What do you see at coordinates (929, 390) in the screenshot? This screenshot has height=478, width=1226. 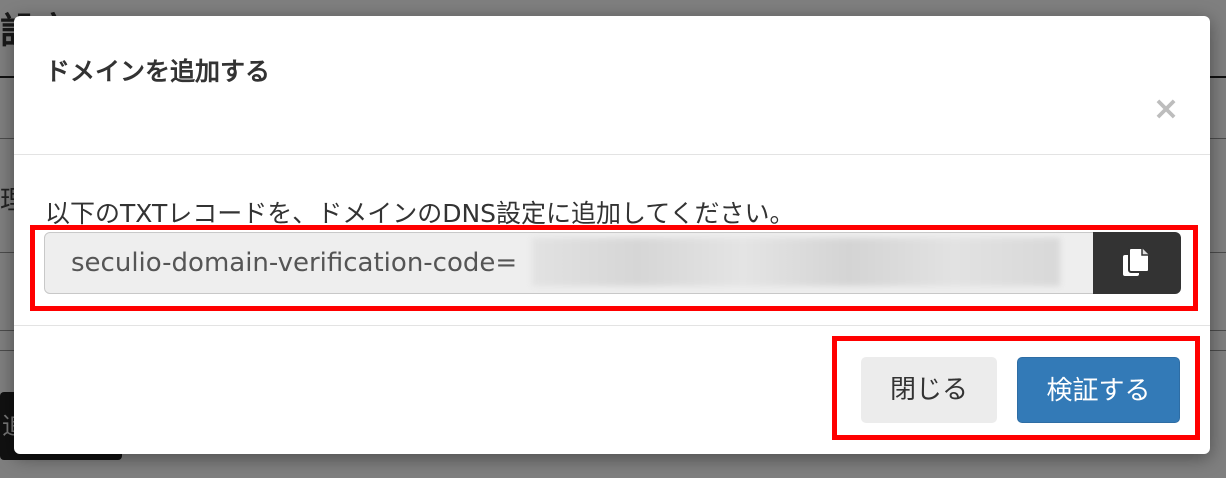 I see `close-button: 閉じる` at bounding box center [929, 390].